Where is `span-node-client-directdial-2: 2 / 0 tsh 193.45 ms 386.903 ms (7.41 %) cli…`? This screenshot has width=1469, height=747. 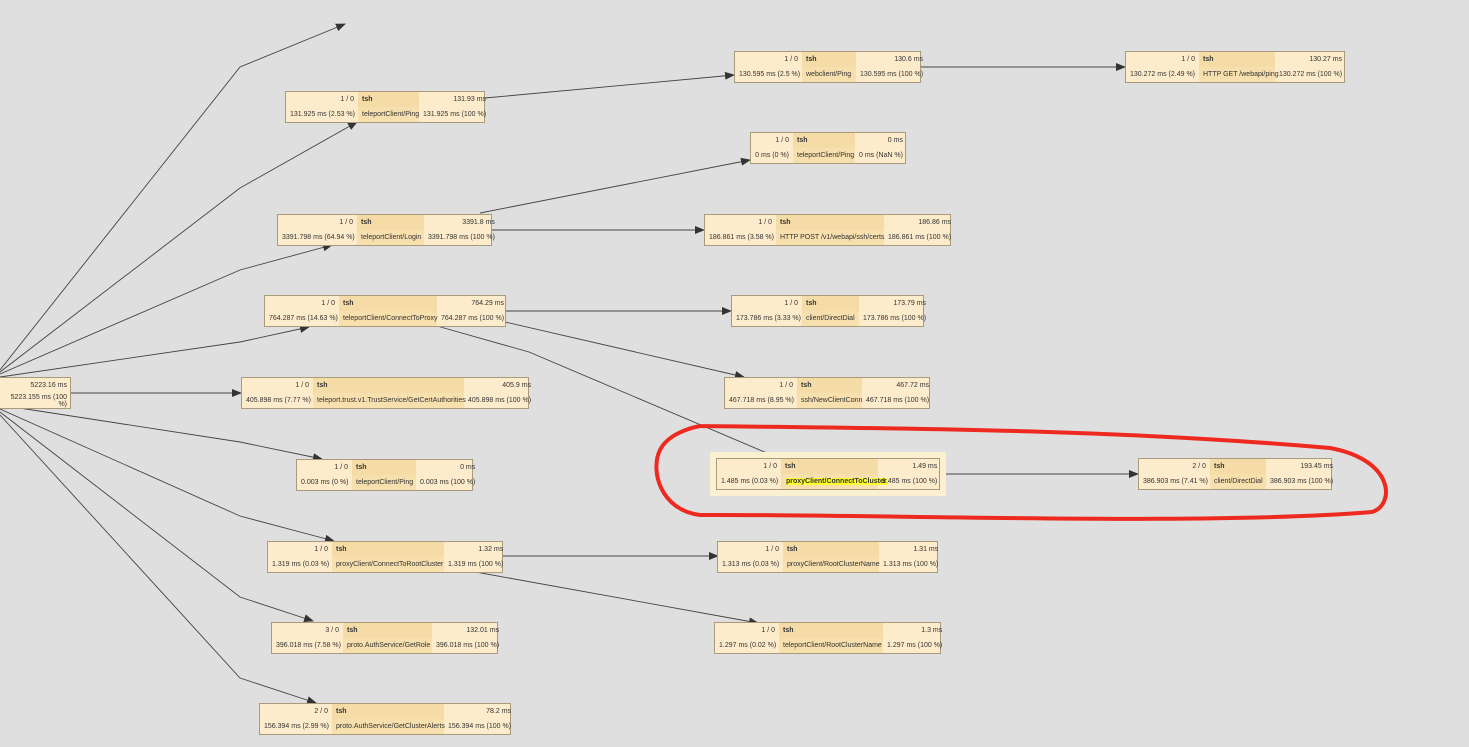 span-node-client-directdial-2: 2 / 0 tsh 193.45 ms 386.903 ms (7.41 %) cli… is located at coordinates (1235, 474).